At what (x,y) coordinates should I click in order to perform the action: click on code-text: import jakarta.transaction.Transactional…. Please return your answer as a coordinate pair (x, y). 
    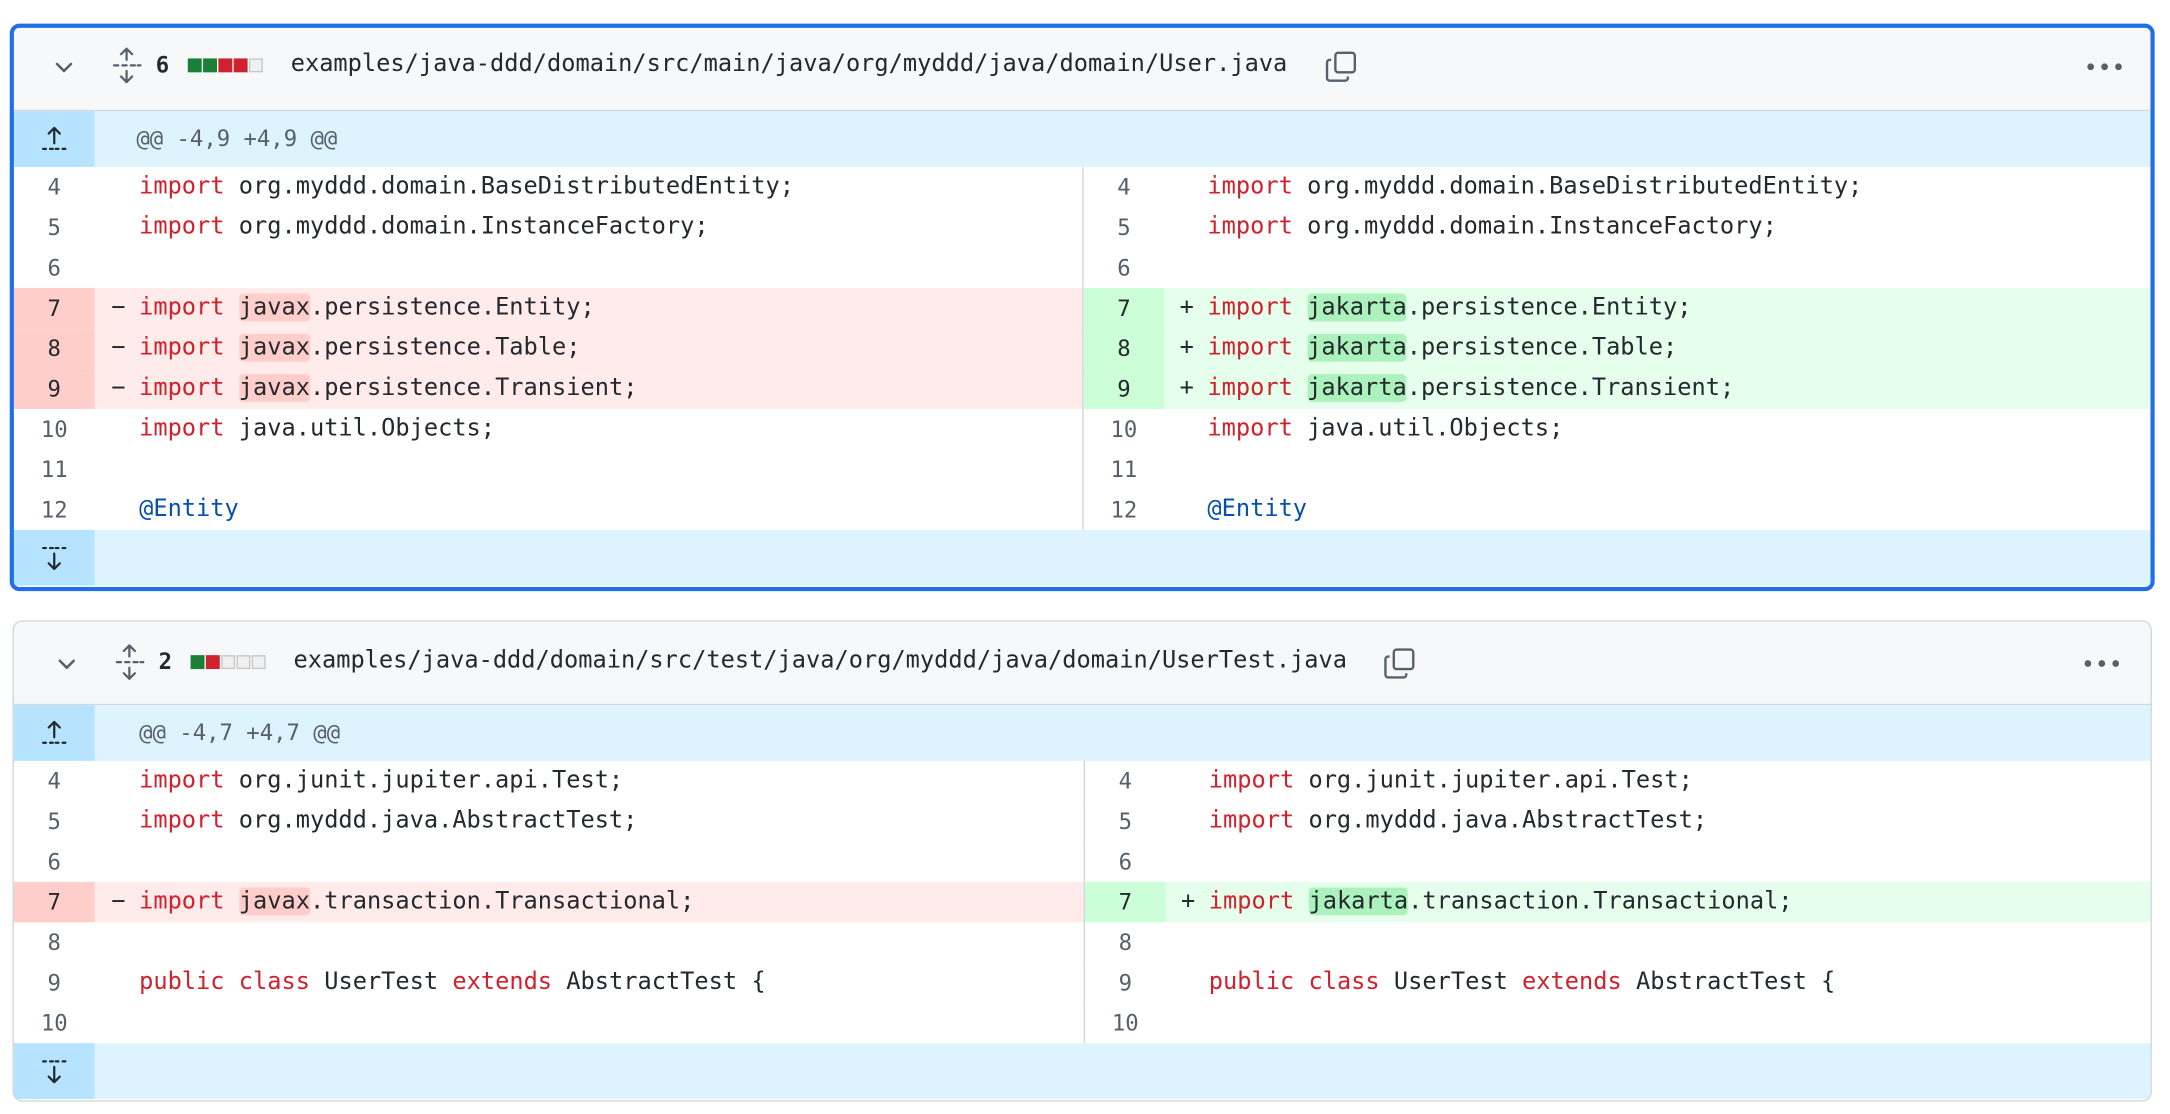
    Looking at the image, I should click on (1501, 902).